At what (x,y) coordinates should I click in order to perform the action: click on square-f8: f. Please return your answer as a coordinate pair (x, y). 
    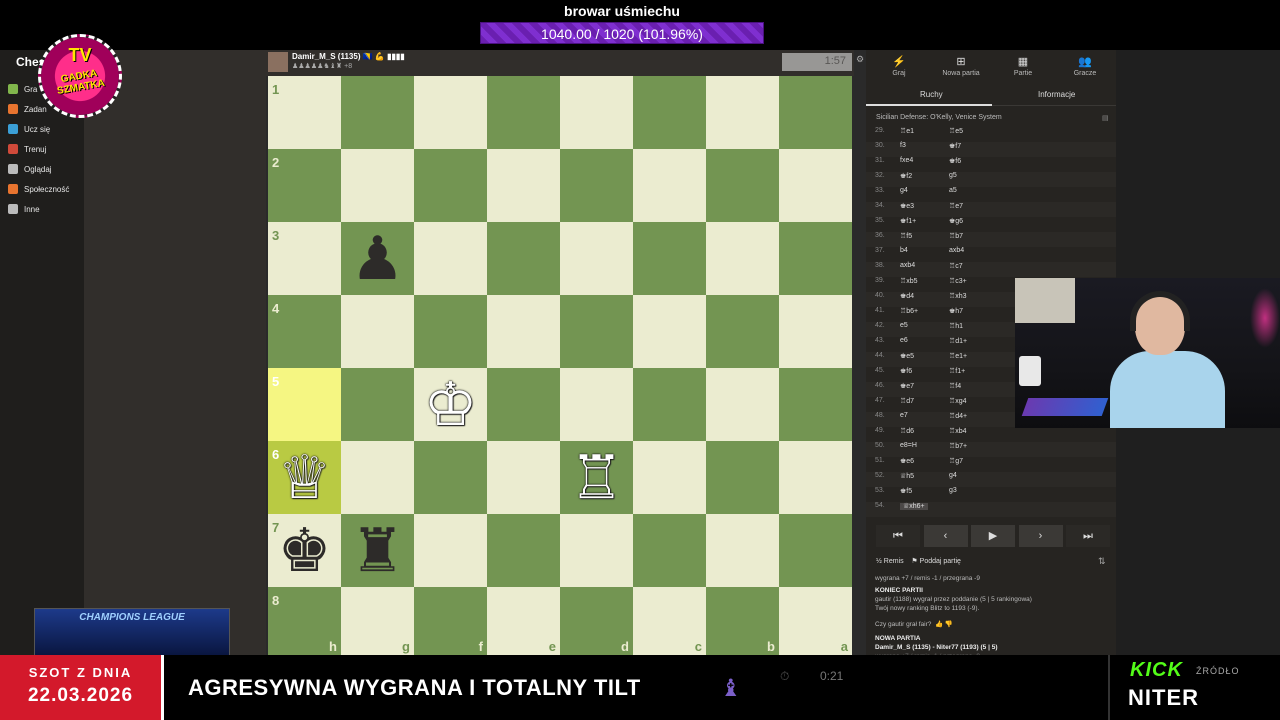
    Looking at the image, I should click on (450, 621).